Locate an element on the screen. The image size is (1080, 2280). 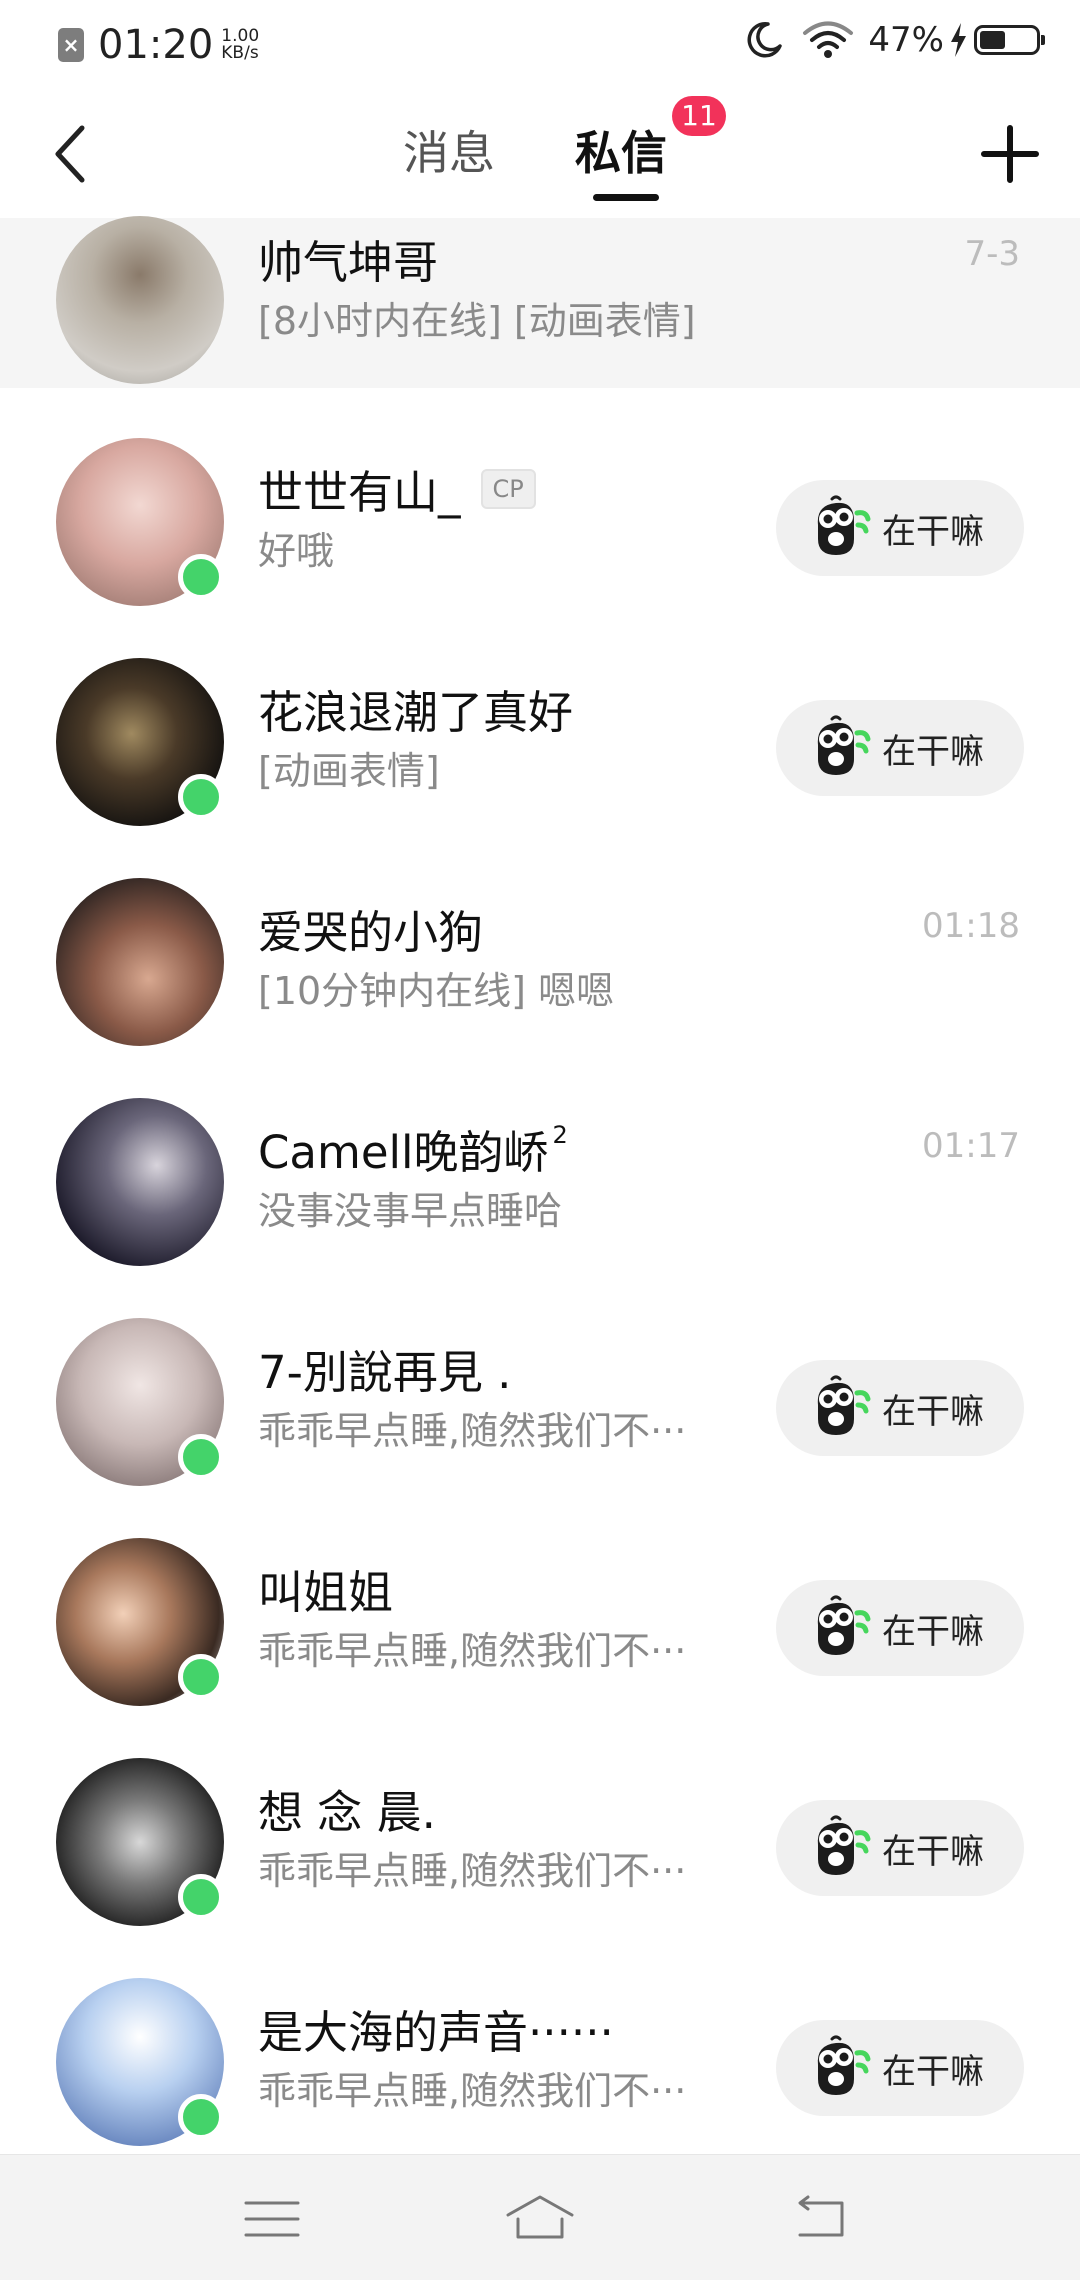
contact-name: 帅气坤哥 is located at coordinates (348, 258).